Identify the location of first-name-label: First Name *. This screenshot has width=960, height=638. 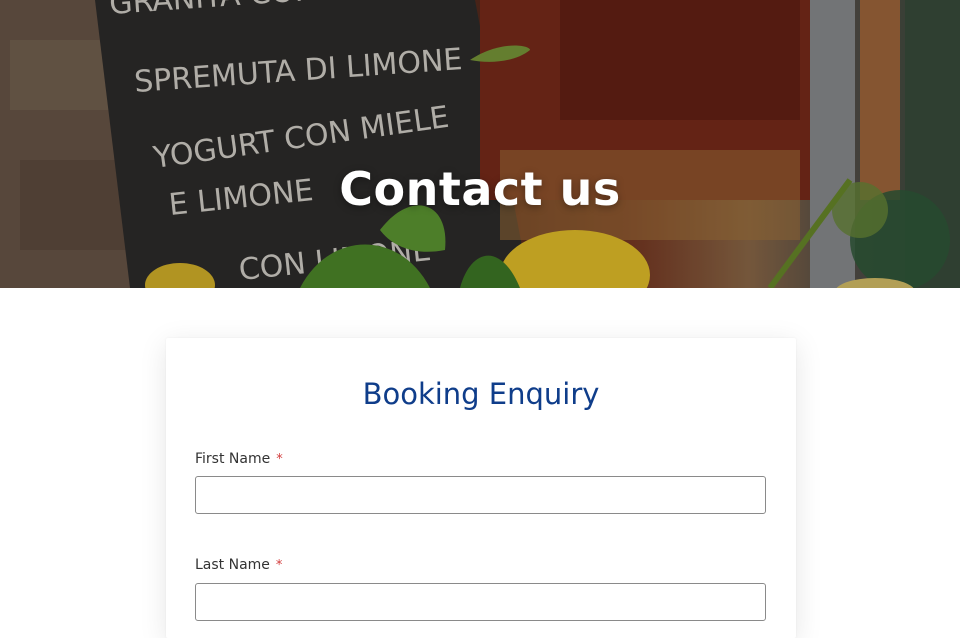
(239, 459).